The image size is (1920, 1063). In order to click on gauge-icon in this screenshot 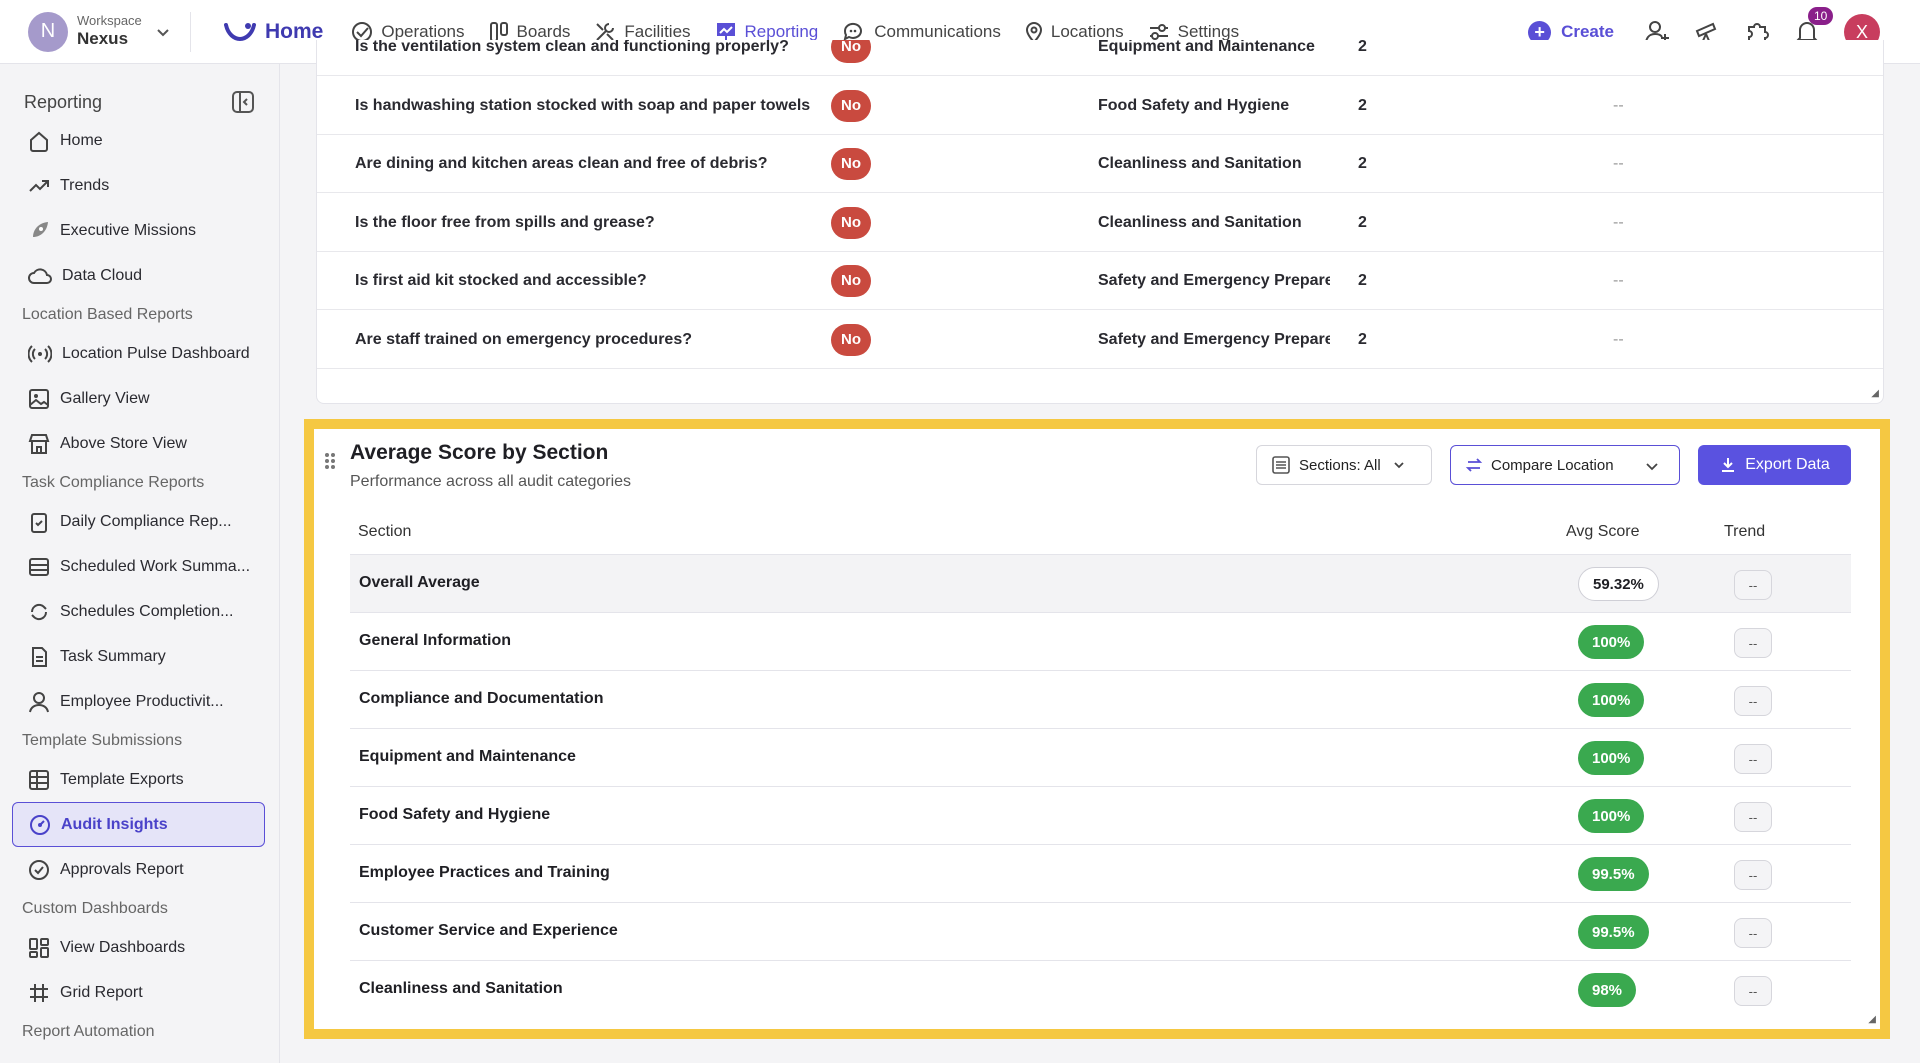, I will do `click(40, 824)`.